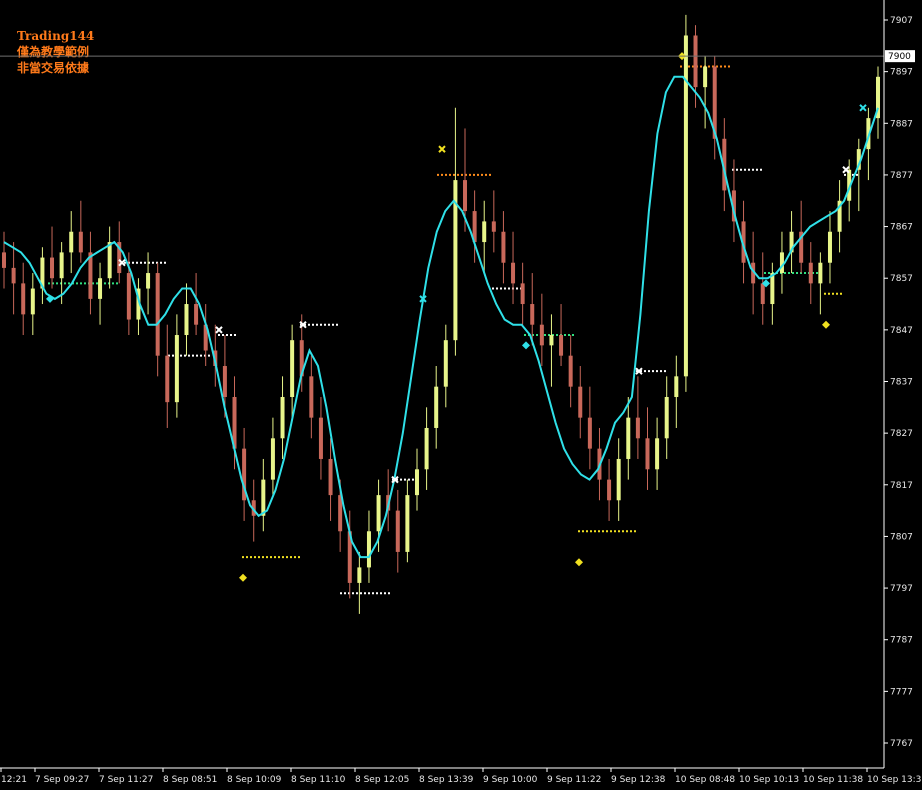  I want to click on current-price-label: 7900, so click(899, 57).